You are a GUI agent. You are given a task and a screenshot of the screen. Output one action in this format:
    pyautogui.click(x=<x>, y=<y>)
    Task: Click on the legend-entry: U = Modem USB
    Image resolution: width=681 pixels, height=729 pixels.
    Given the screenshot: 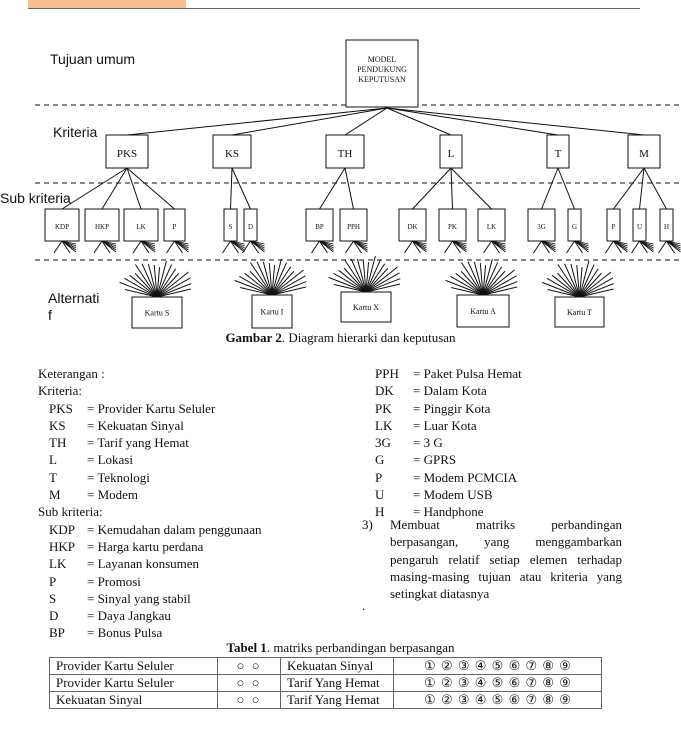 What is the action you would take?
    pyautogui.click(x=448, y=494)
    